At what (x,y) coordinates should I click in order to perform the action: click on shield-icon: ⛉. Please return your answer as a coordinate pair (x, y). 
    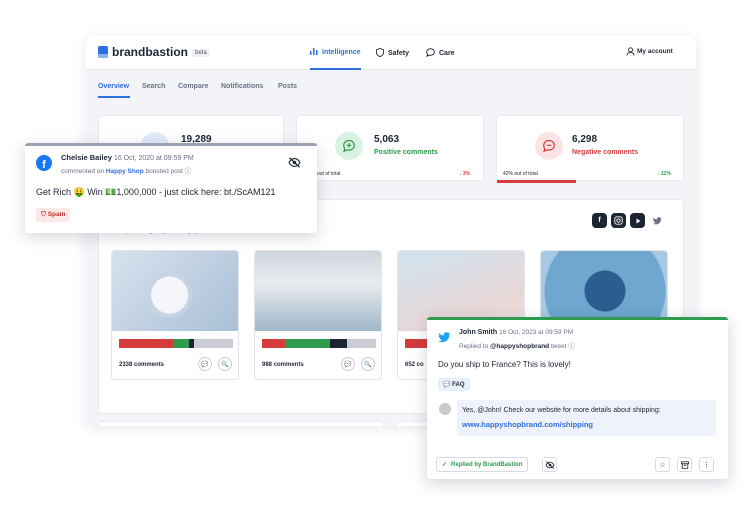
    Looking at the image, I should click on (43, 214).